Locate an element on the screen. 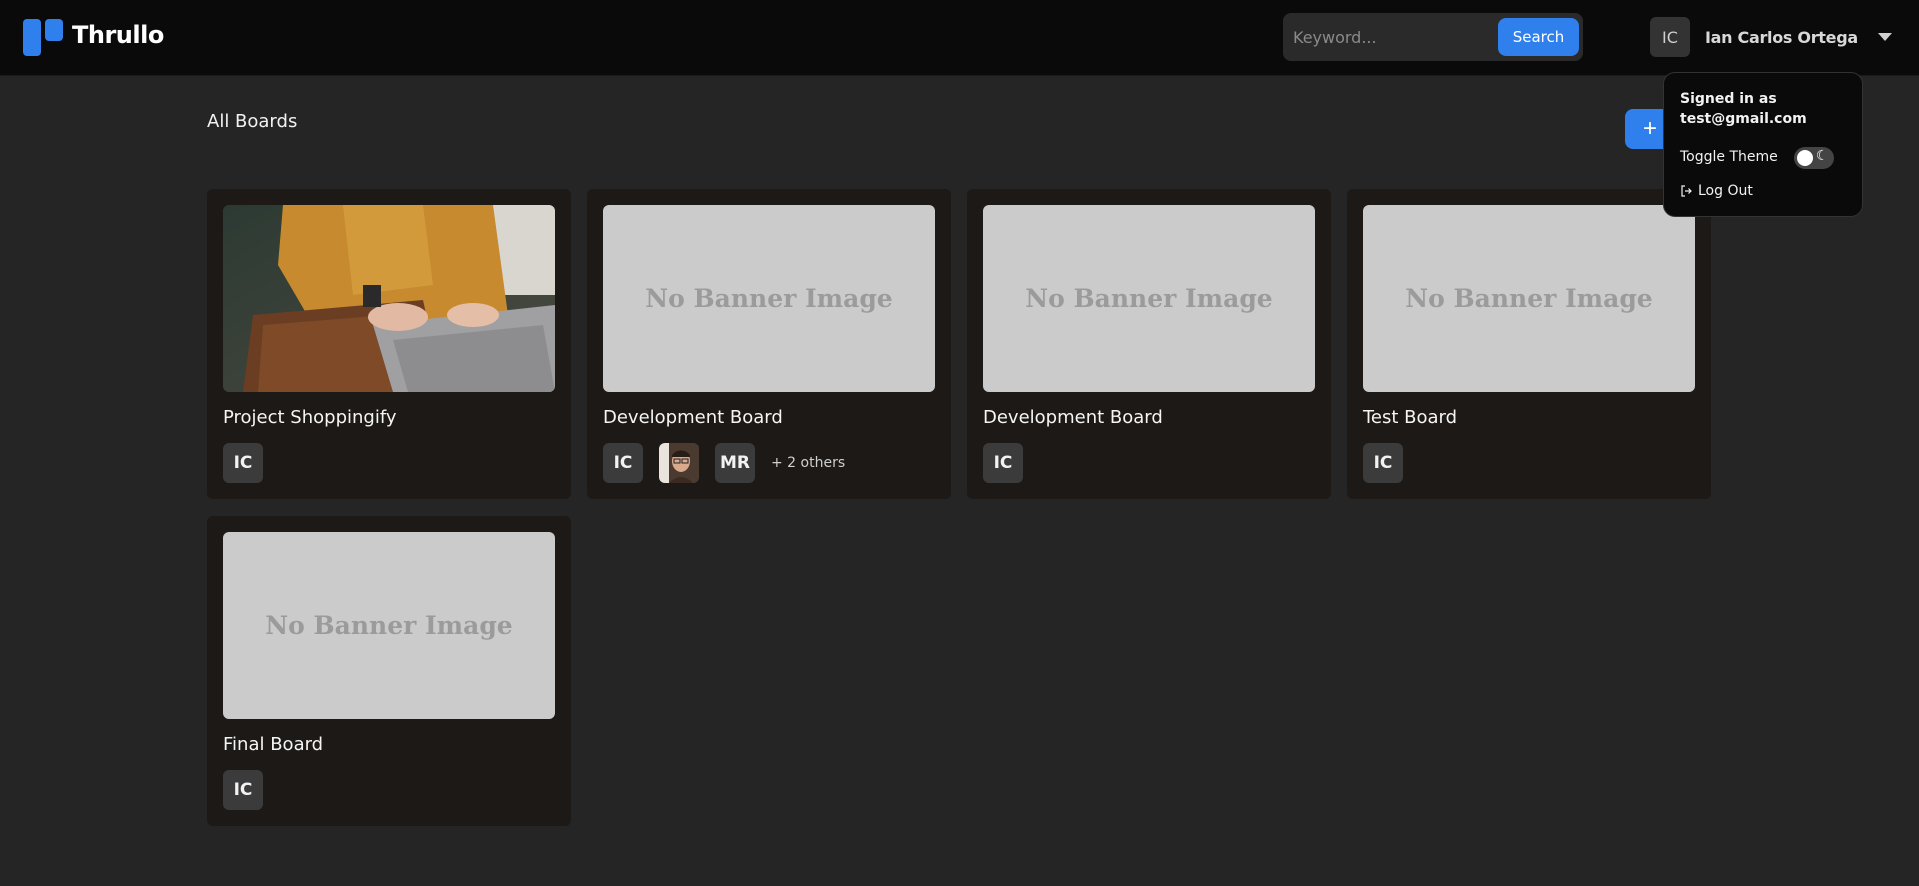 Image resolution: width=1919 pixels, height=886 pixels. chevron-down-icon is located at coordinates (1884, 37).